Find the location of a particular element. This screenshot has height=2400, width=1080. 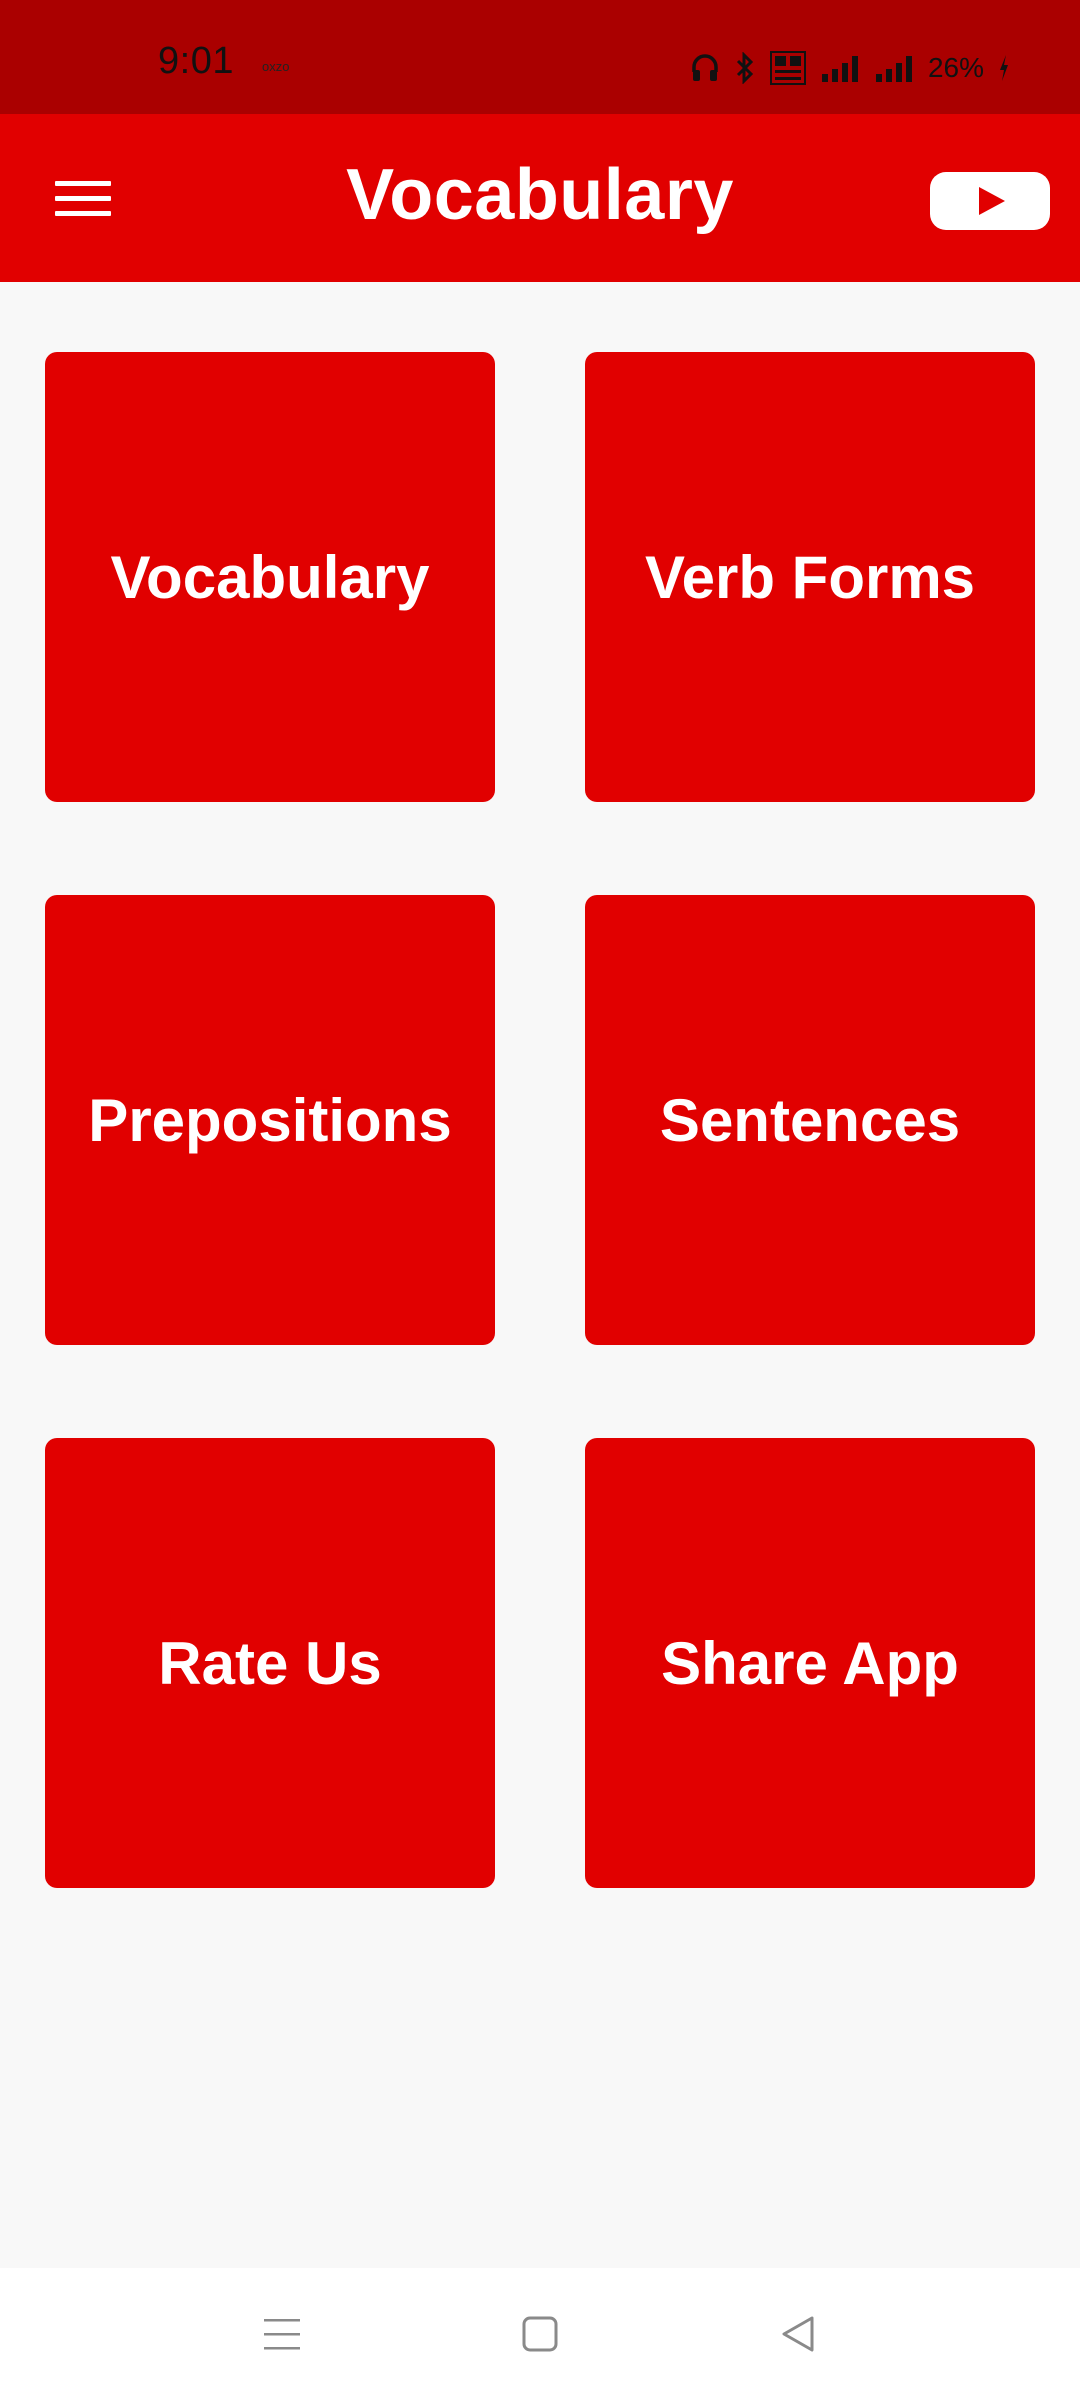

tile-label: Vocabulary is located at coordinates (270, 577).